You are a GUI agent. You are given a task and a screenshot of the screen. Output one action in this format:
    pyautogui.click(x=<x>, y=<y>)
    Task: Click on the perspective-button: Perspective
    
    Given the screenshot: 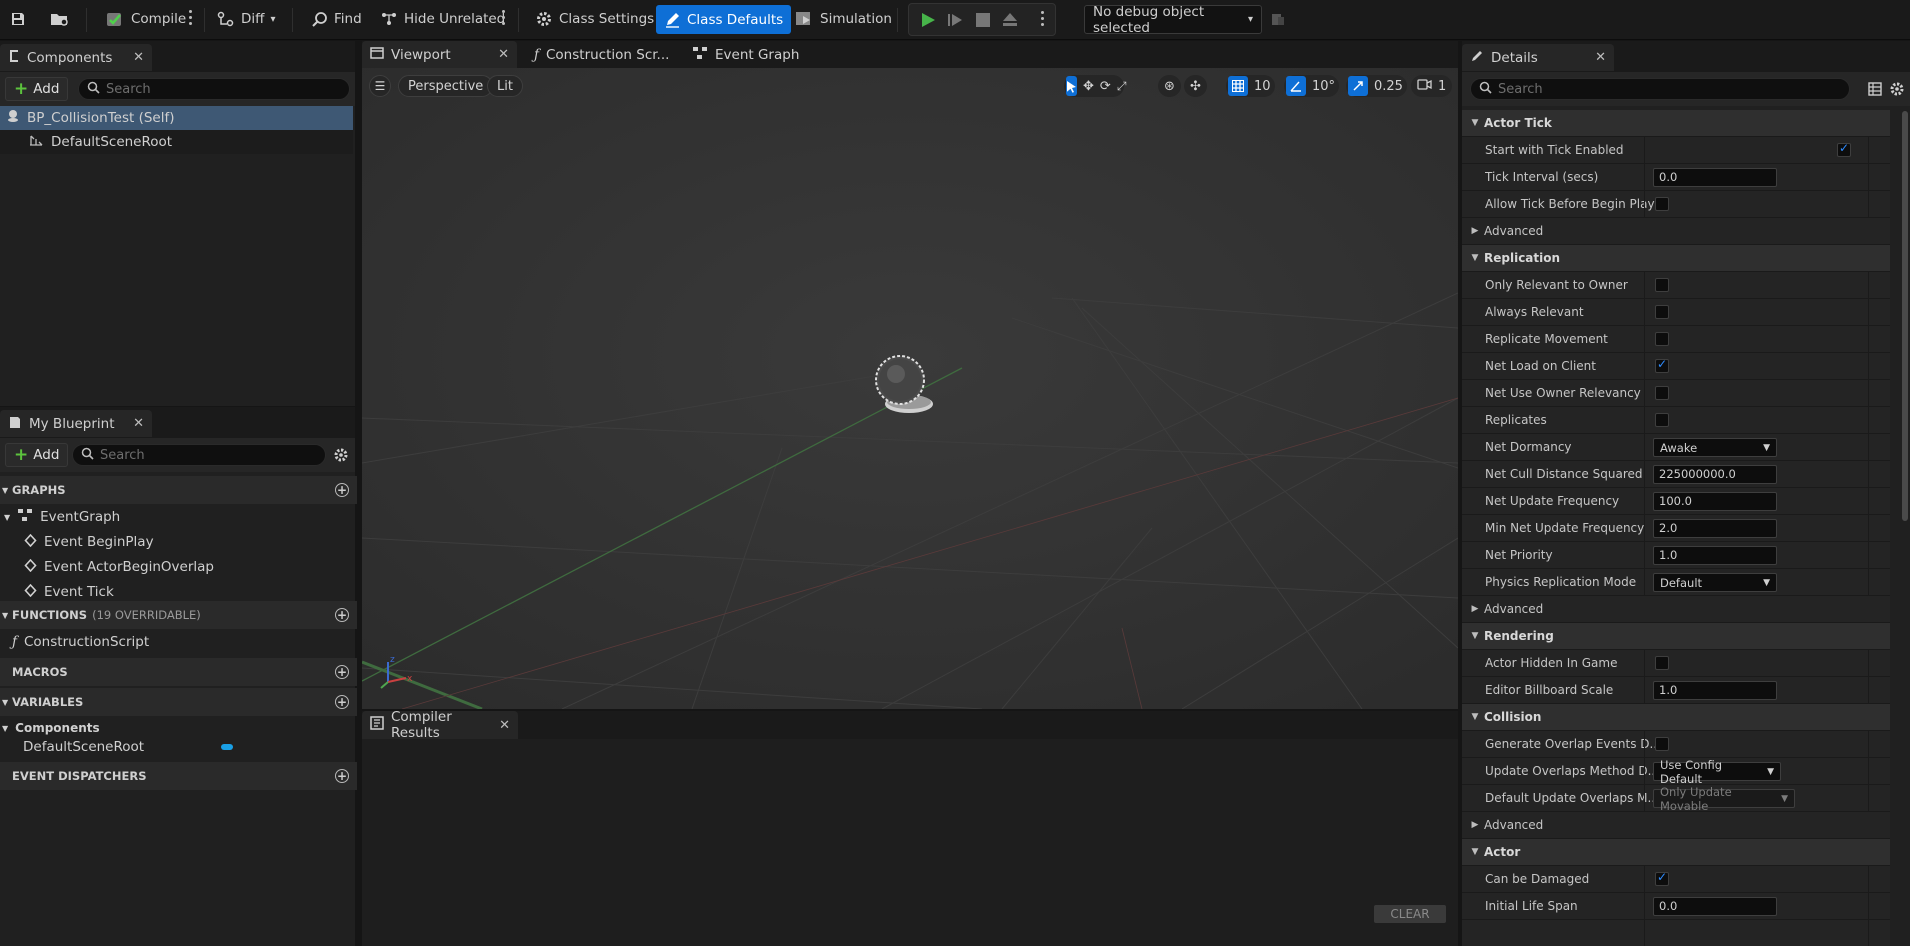 What is the action you would take?
    pyautogui.click(x=446, y=86)
    